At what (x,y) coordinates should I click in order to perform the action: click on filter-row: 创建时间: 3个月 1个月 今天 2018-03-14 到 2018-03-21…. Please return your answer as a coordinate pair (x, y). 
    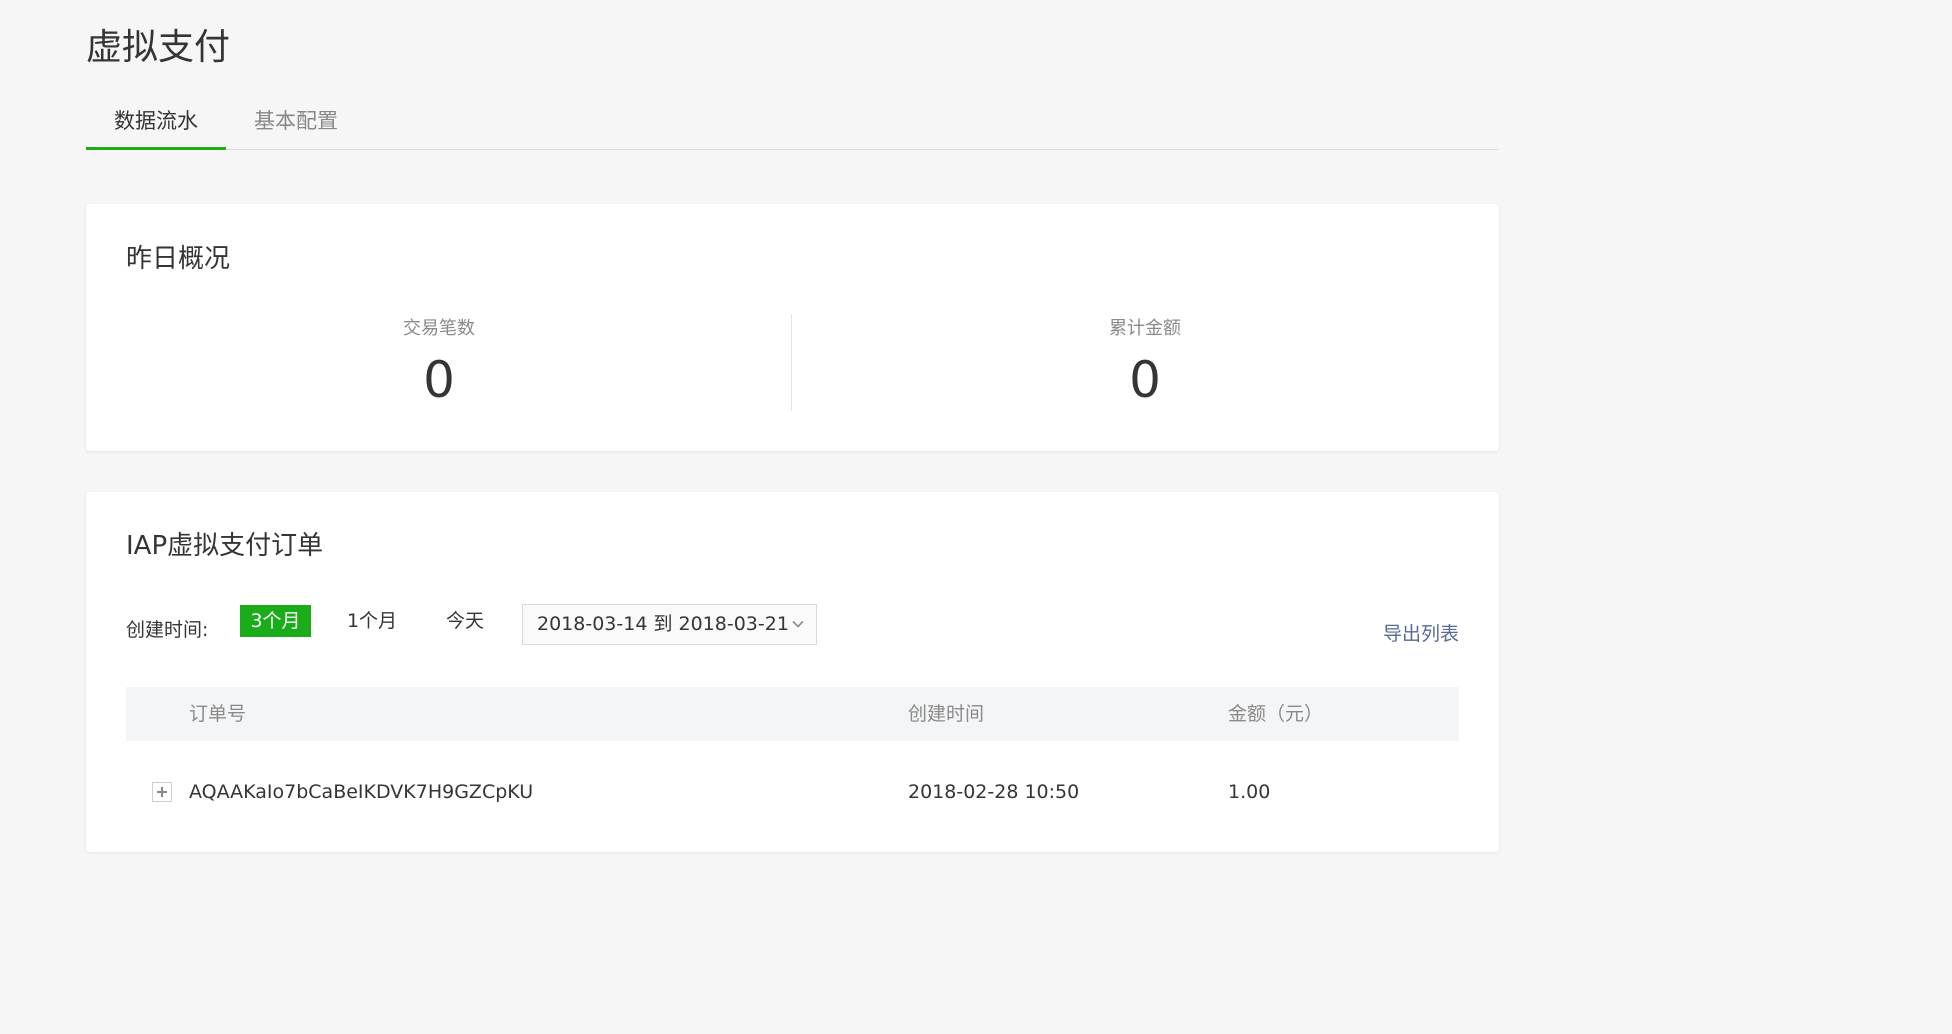
    Looking at the image, I should click on (792, 626).